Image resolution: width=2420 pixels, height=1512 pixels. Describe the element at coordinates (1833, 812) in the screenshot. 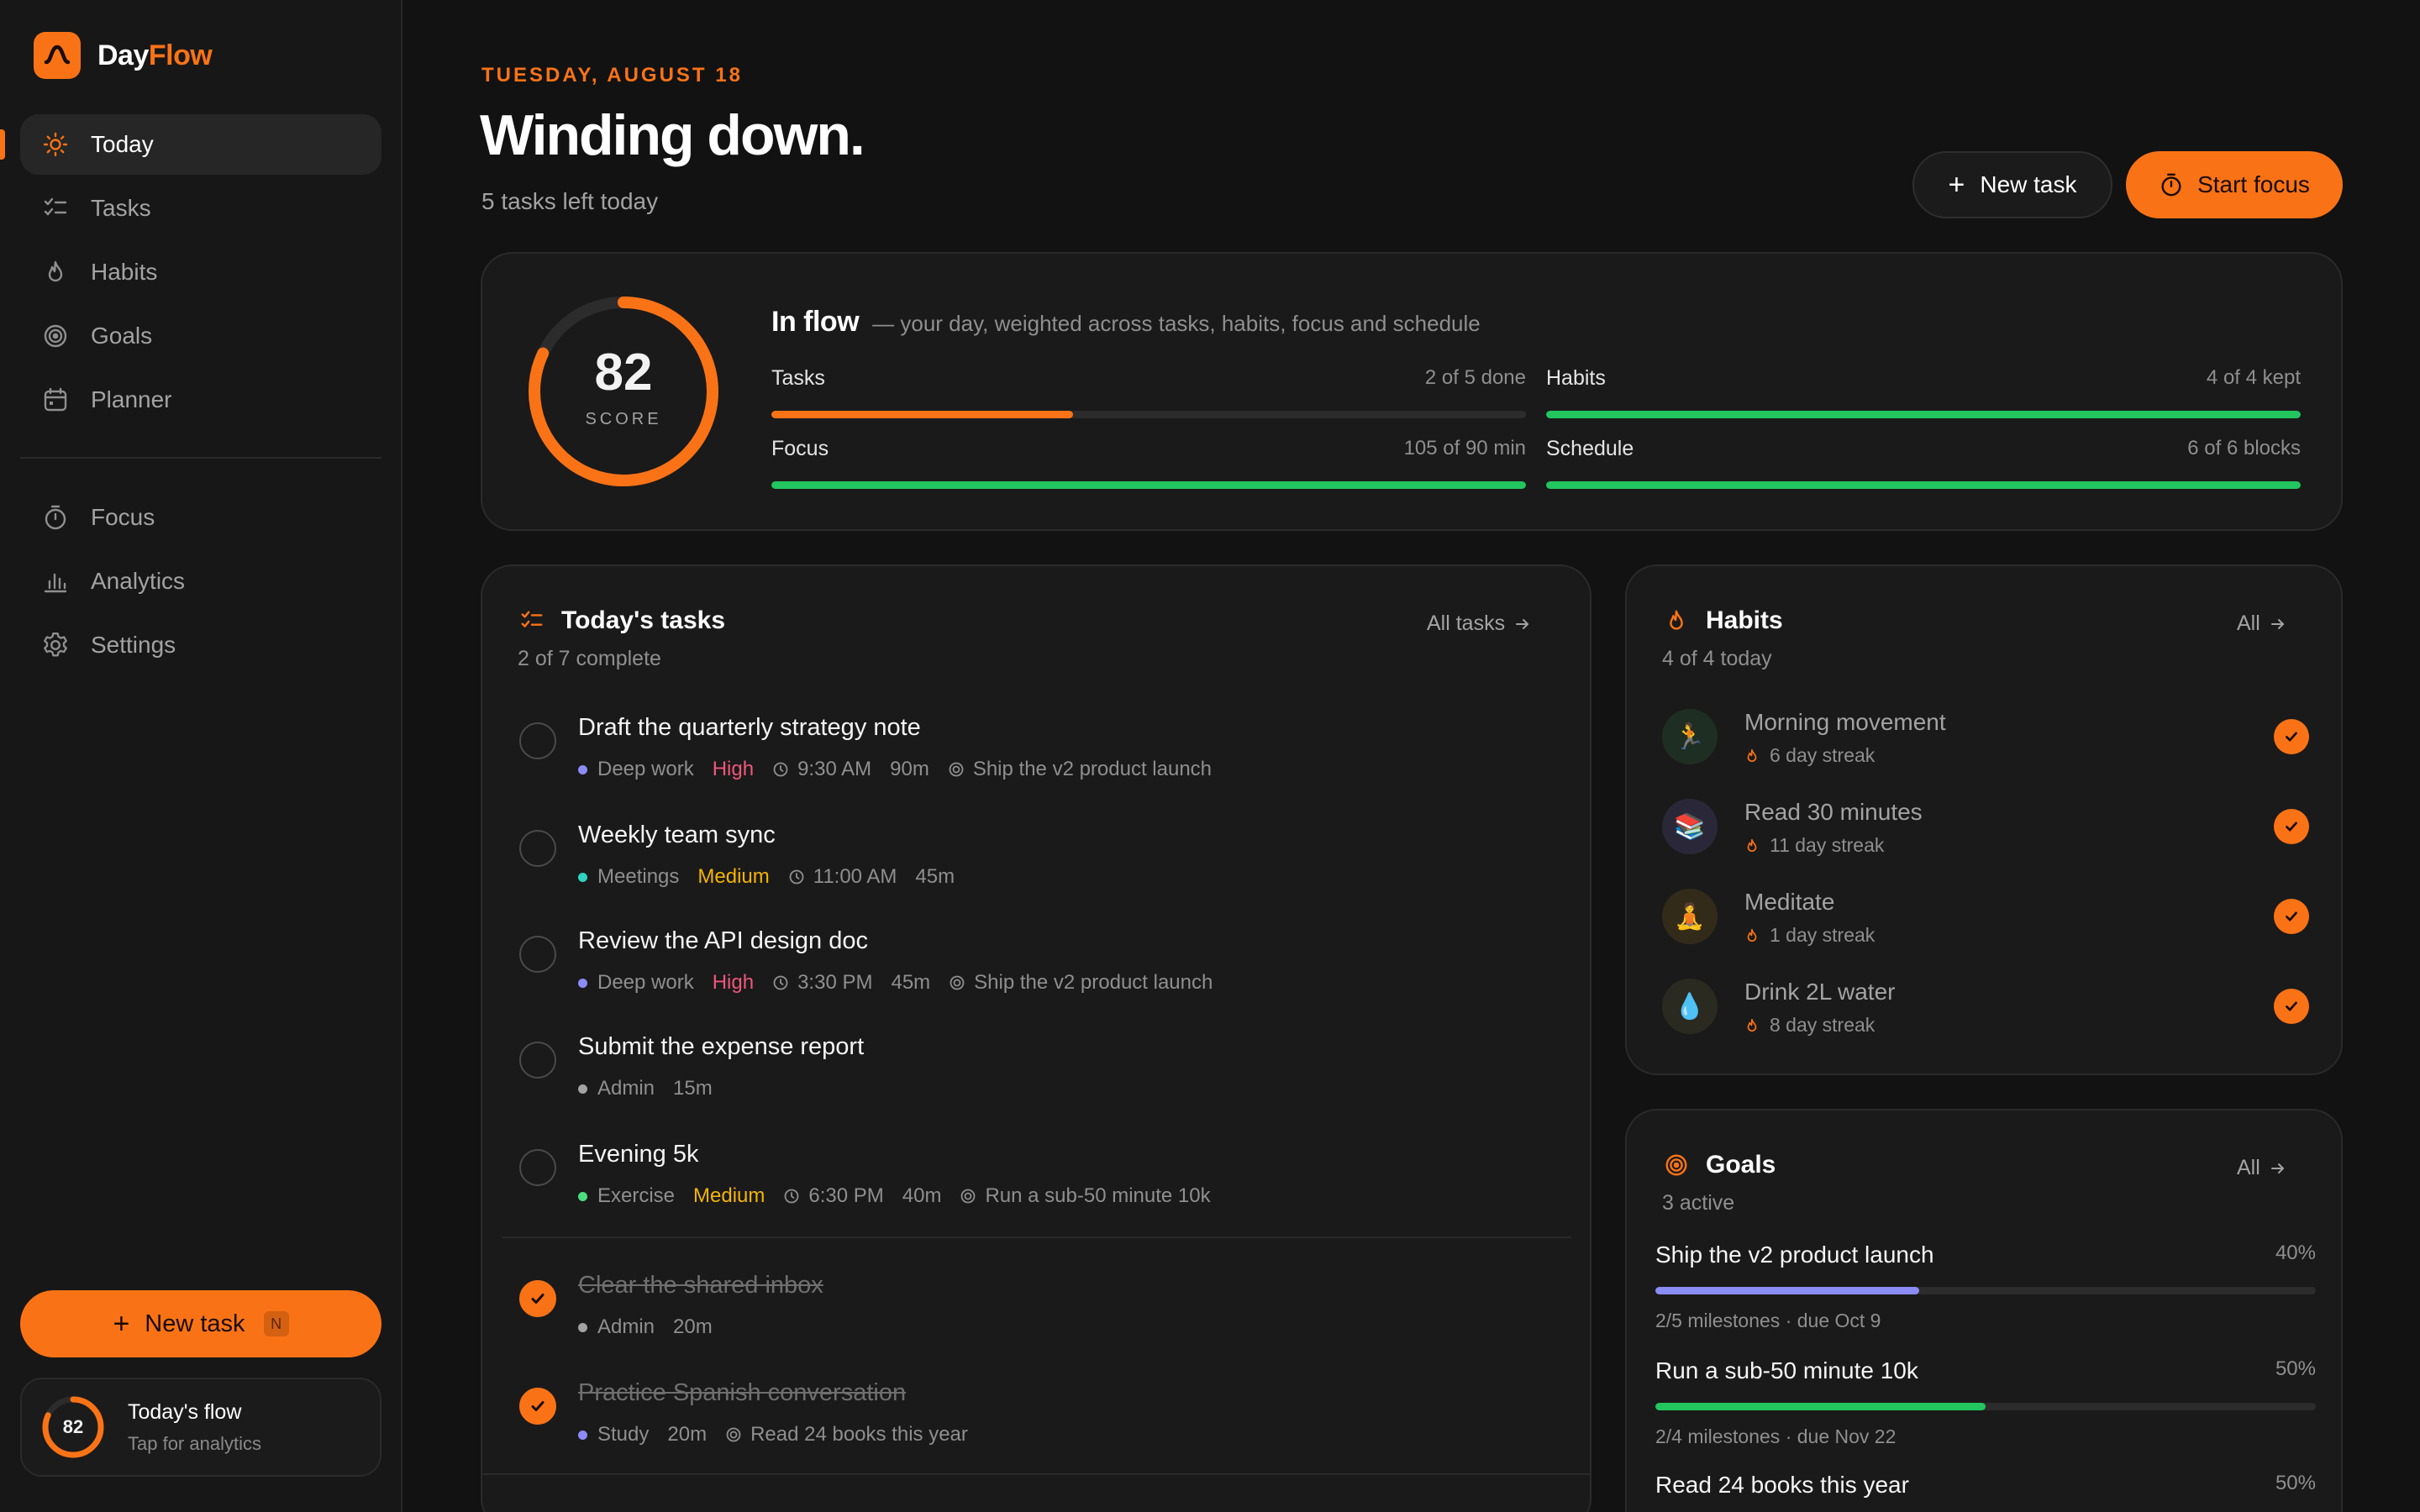

I see `habit-name: Read 30 minutes` at that location.